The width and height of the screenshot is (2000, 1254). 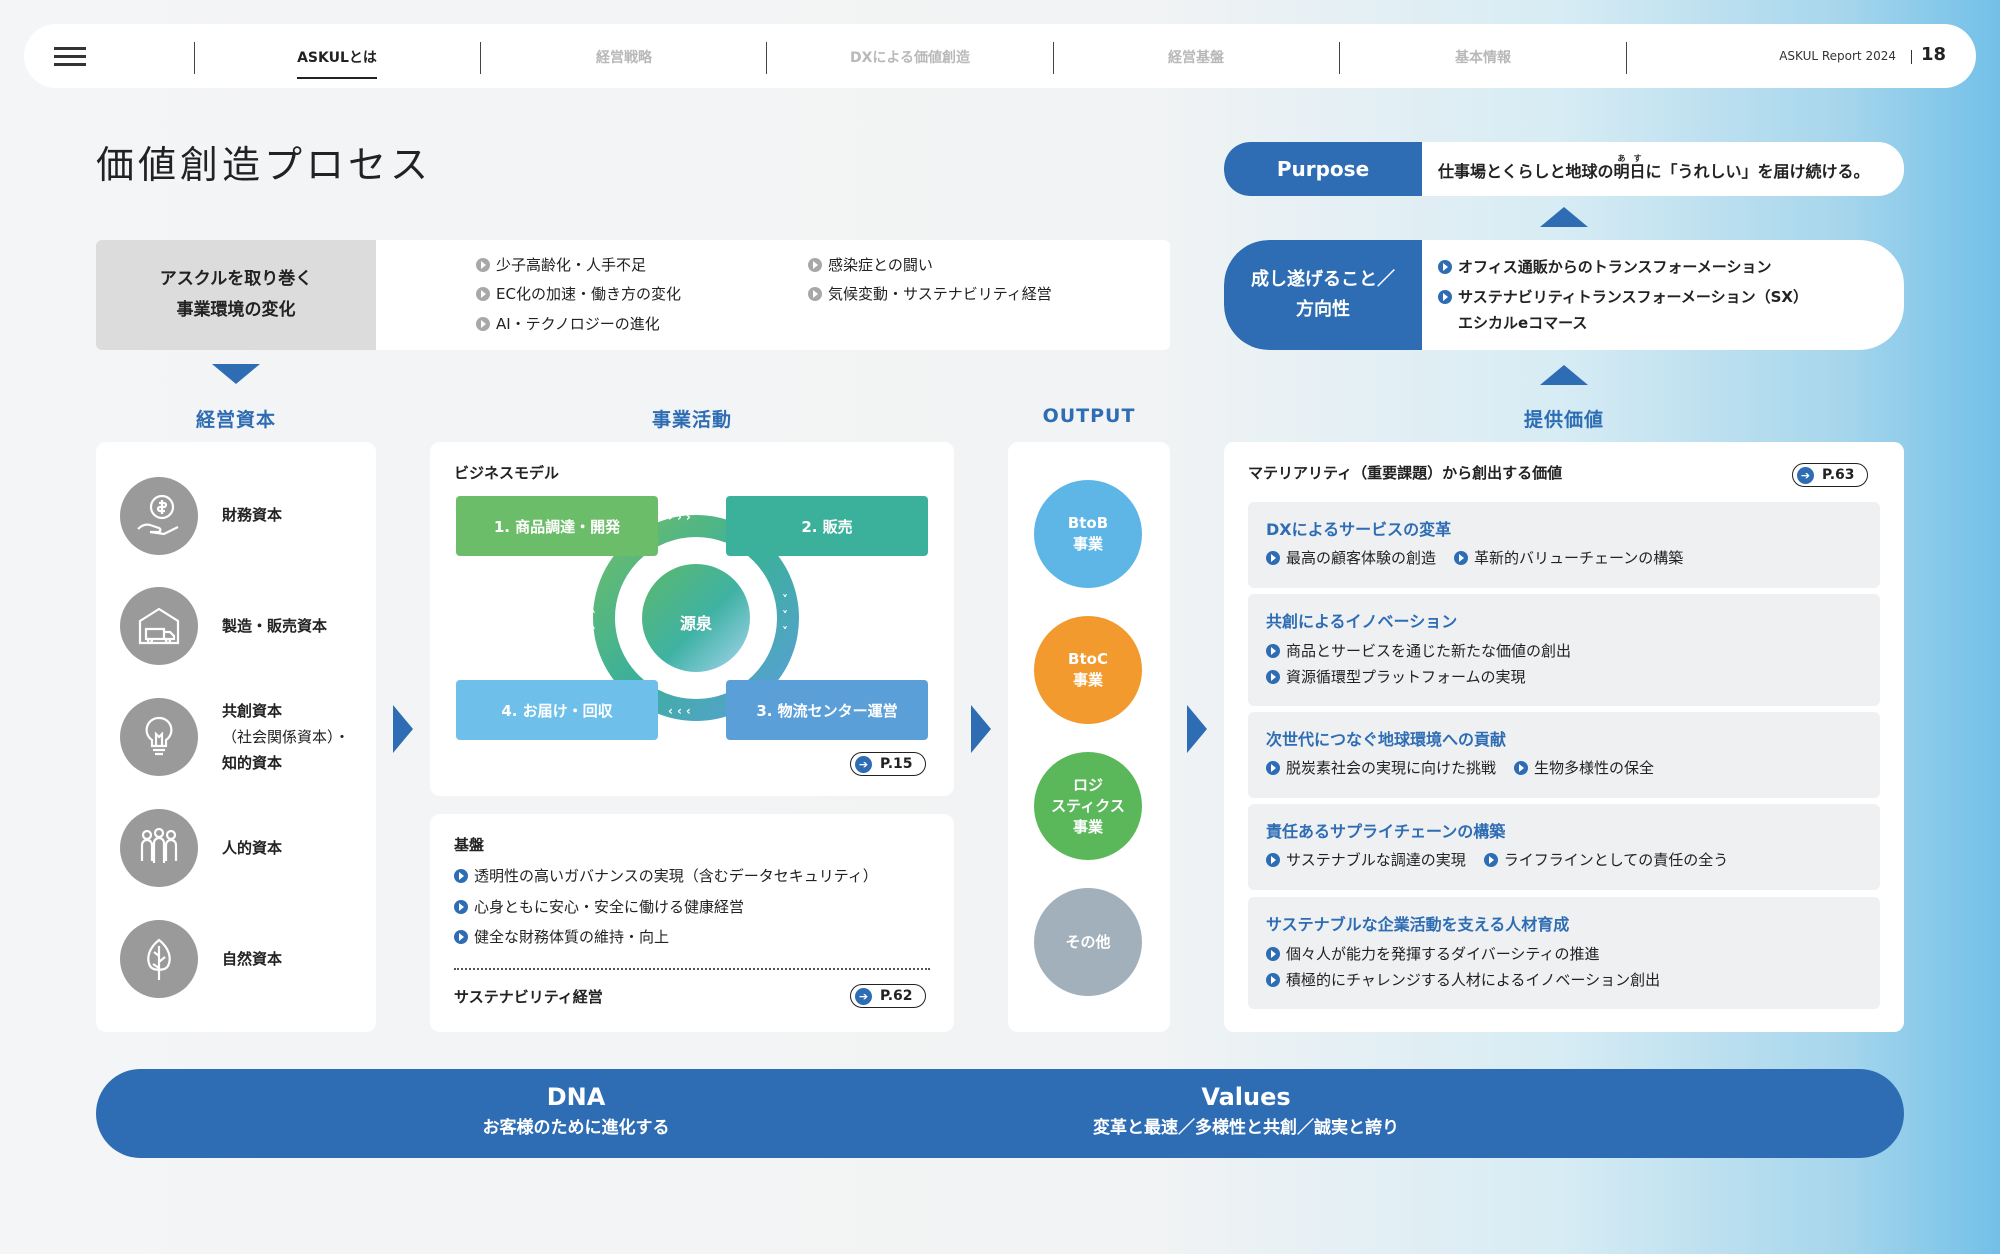 I want to click on bm-step-sales: 2. 販売, so click(x=827, y=526).